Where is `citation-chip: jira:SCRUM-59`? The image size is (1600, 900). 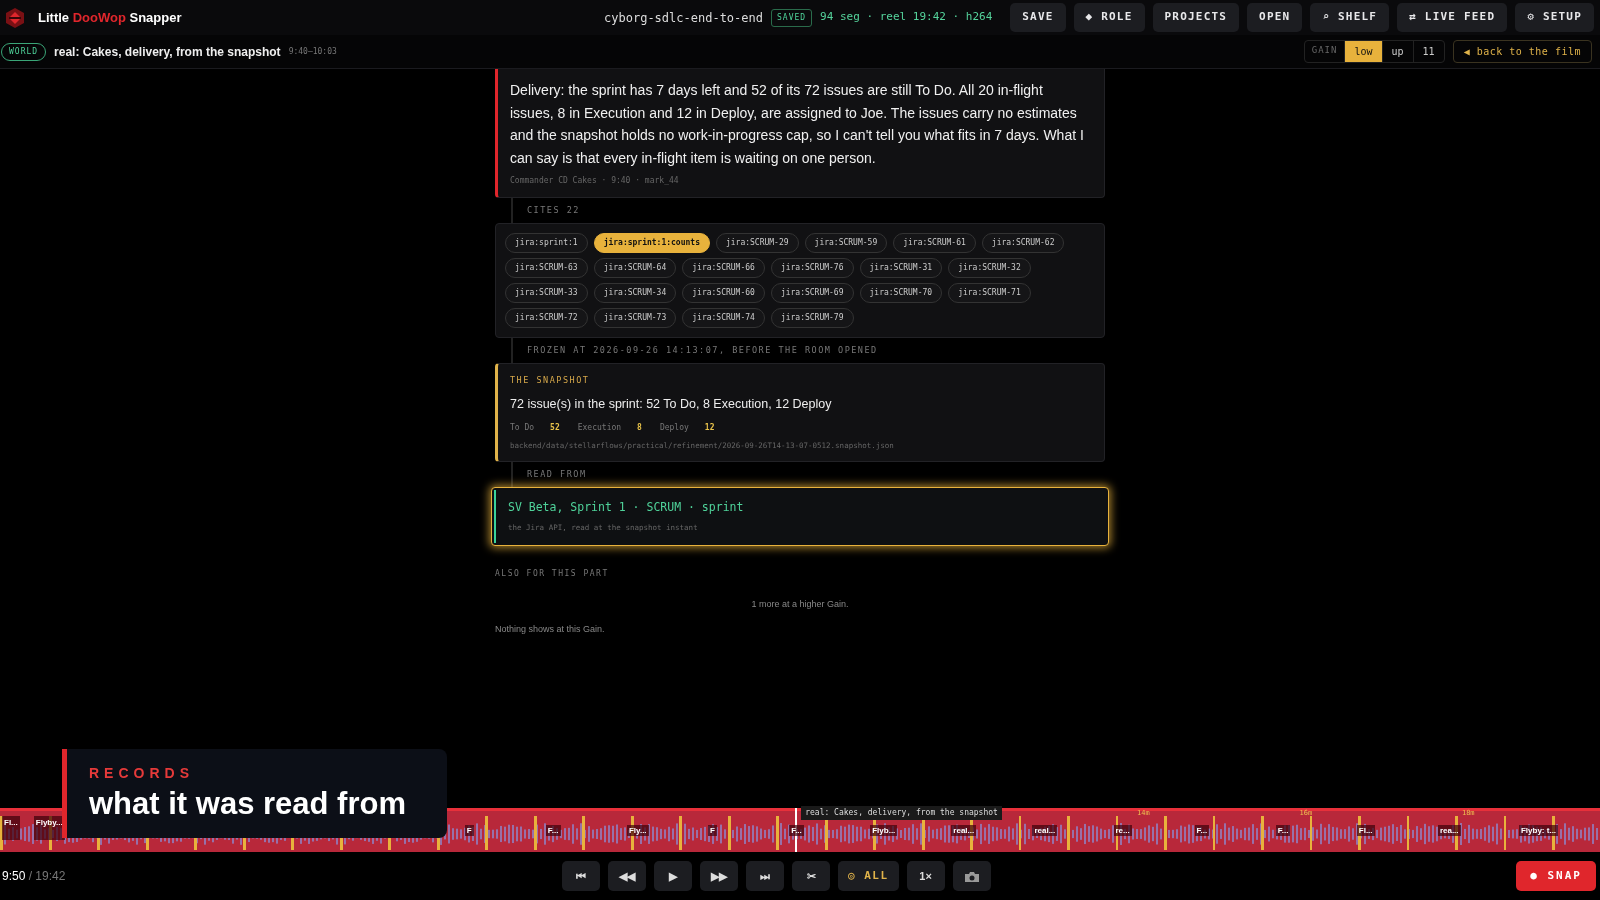
citation-chip: jira:SCRUM-59 is located at coordinates (846, 242).